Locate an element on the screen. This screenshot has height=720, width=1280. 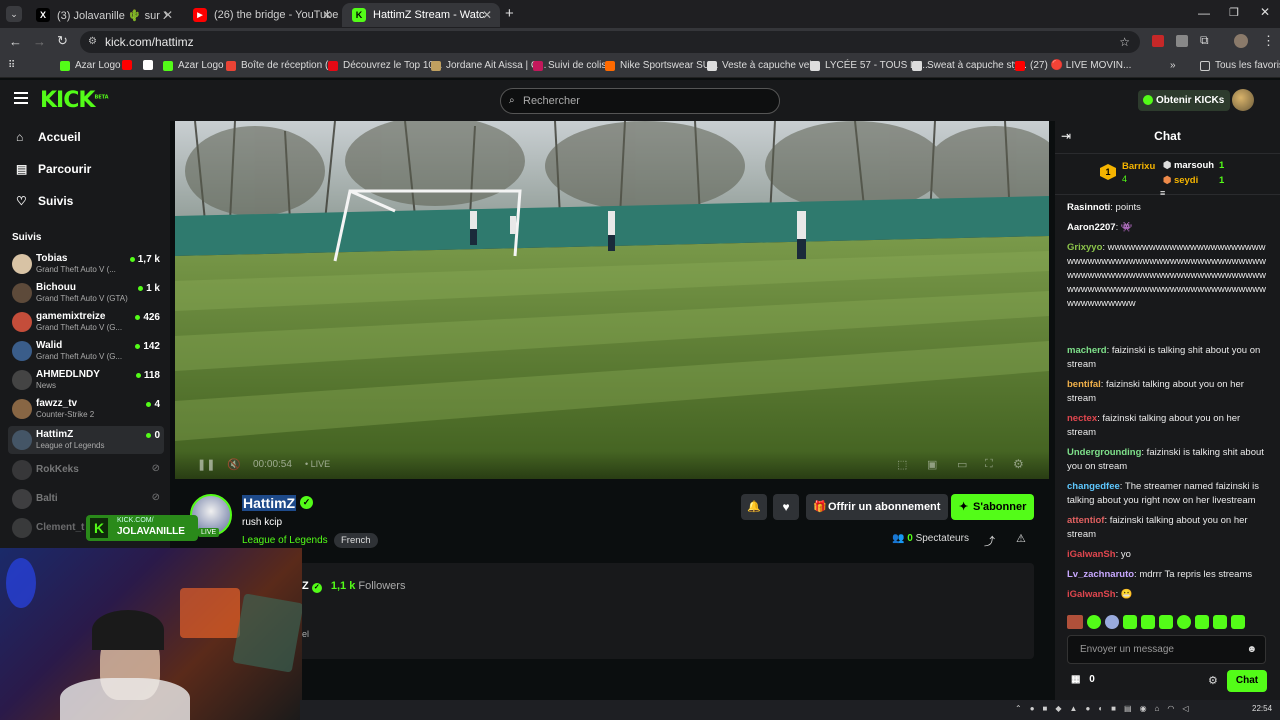
minimize-button: — is located at coordinates (1204, 13).